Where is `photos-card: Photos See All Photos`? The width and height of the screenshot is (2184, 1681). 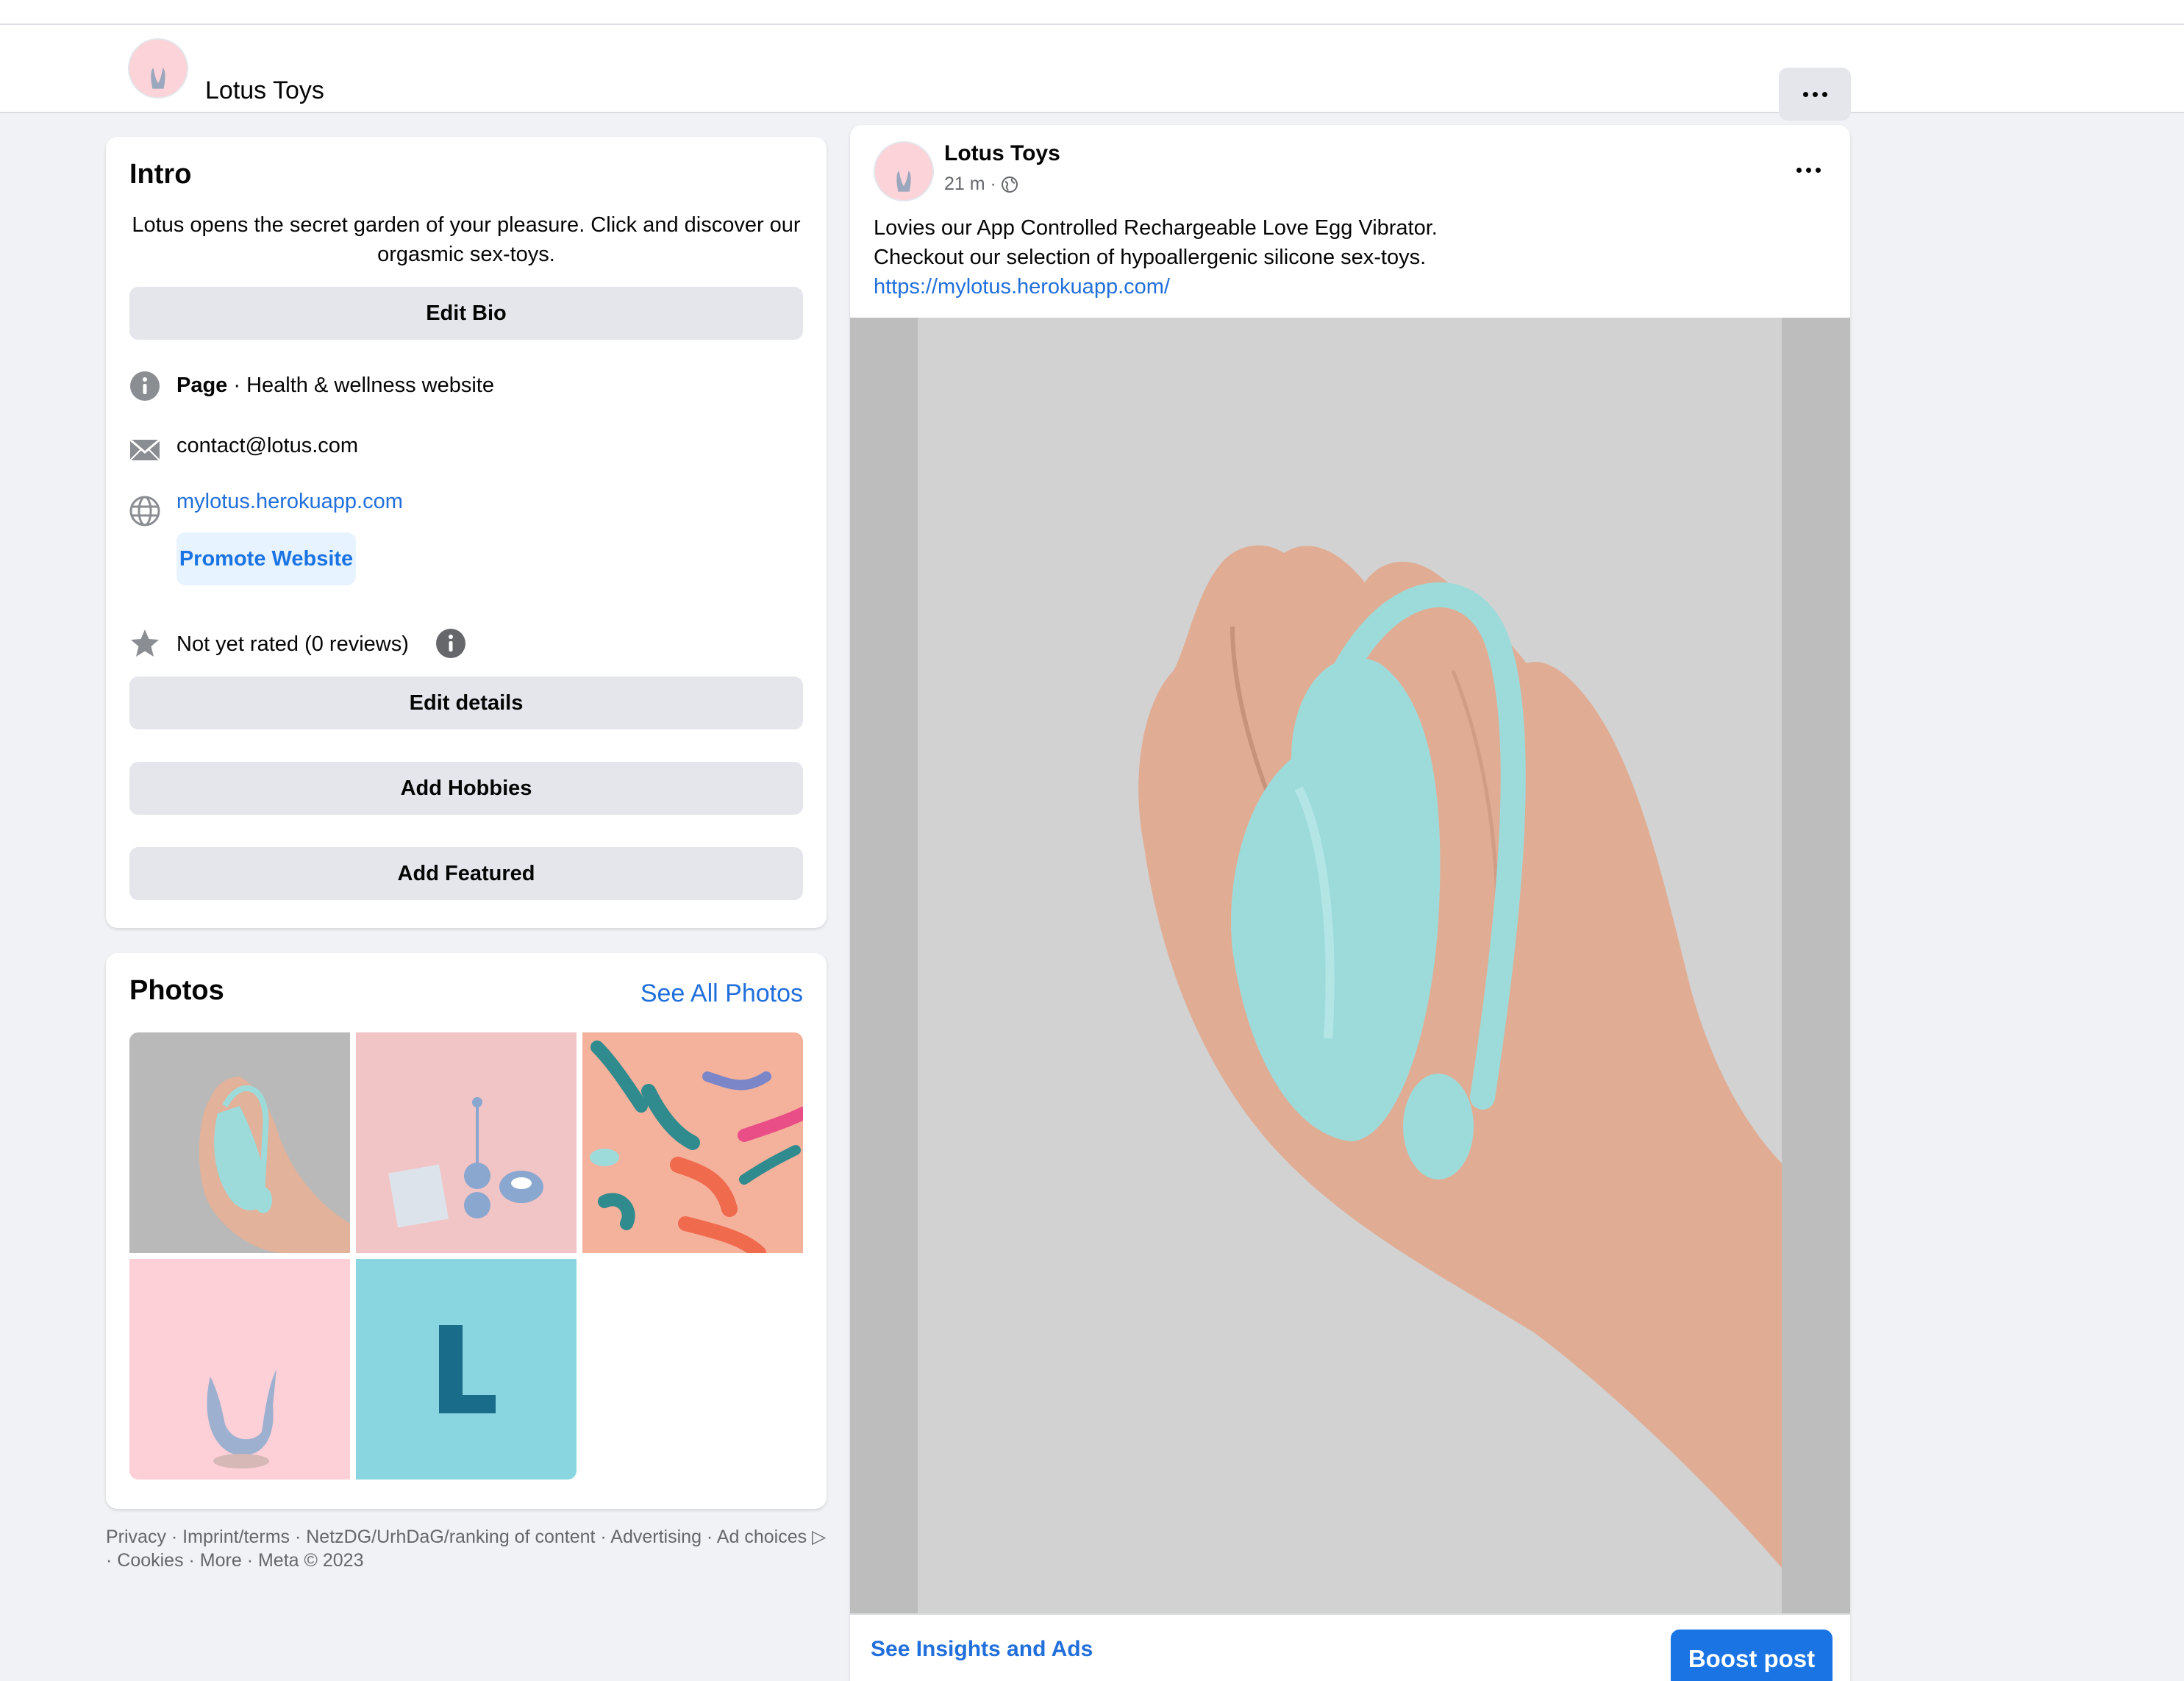 photos-card: Photos See All Photos is located at coordinates (466, 1231).